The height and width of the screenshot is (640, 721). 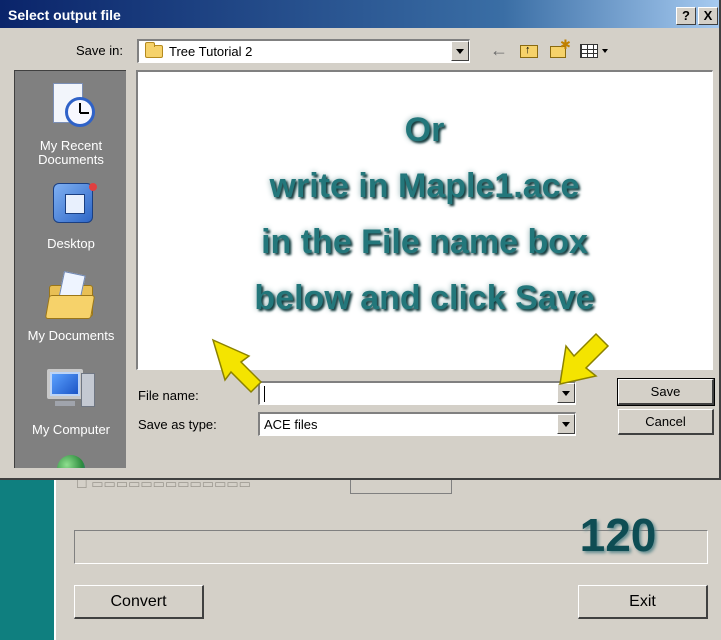 I want to click on save-in-label: Save in:, so click(x=99, y=50).